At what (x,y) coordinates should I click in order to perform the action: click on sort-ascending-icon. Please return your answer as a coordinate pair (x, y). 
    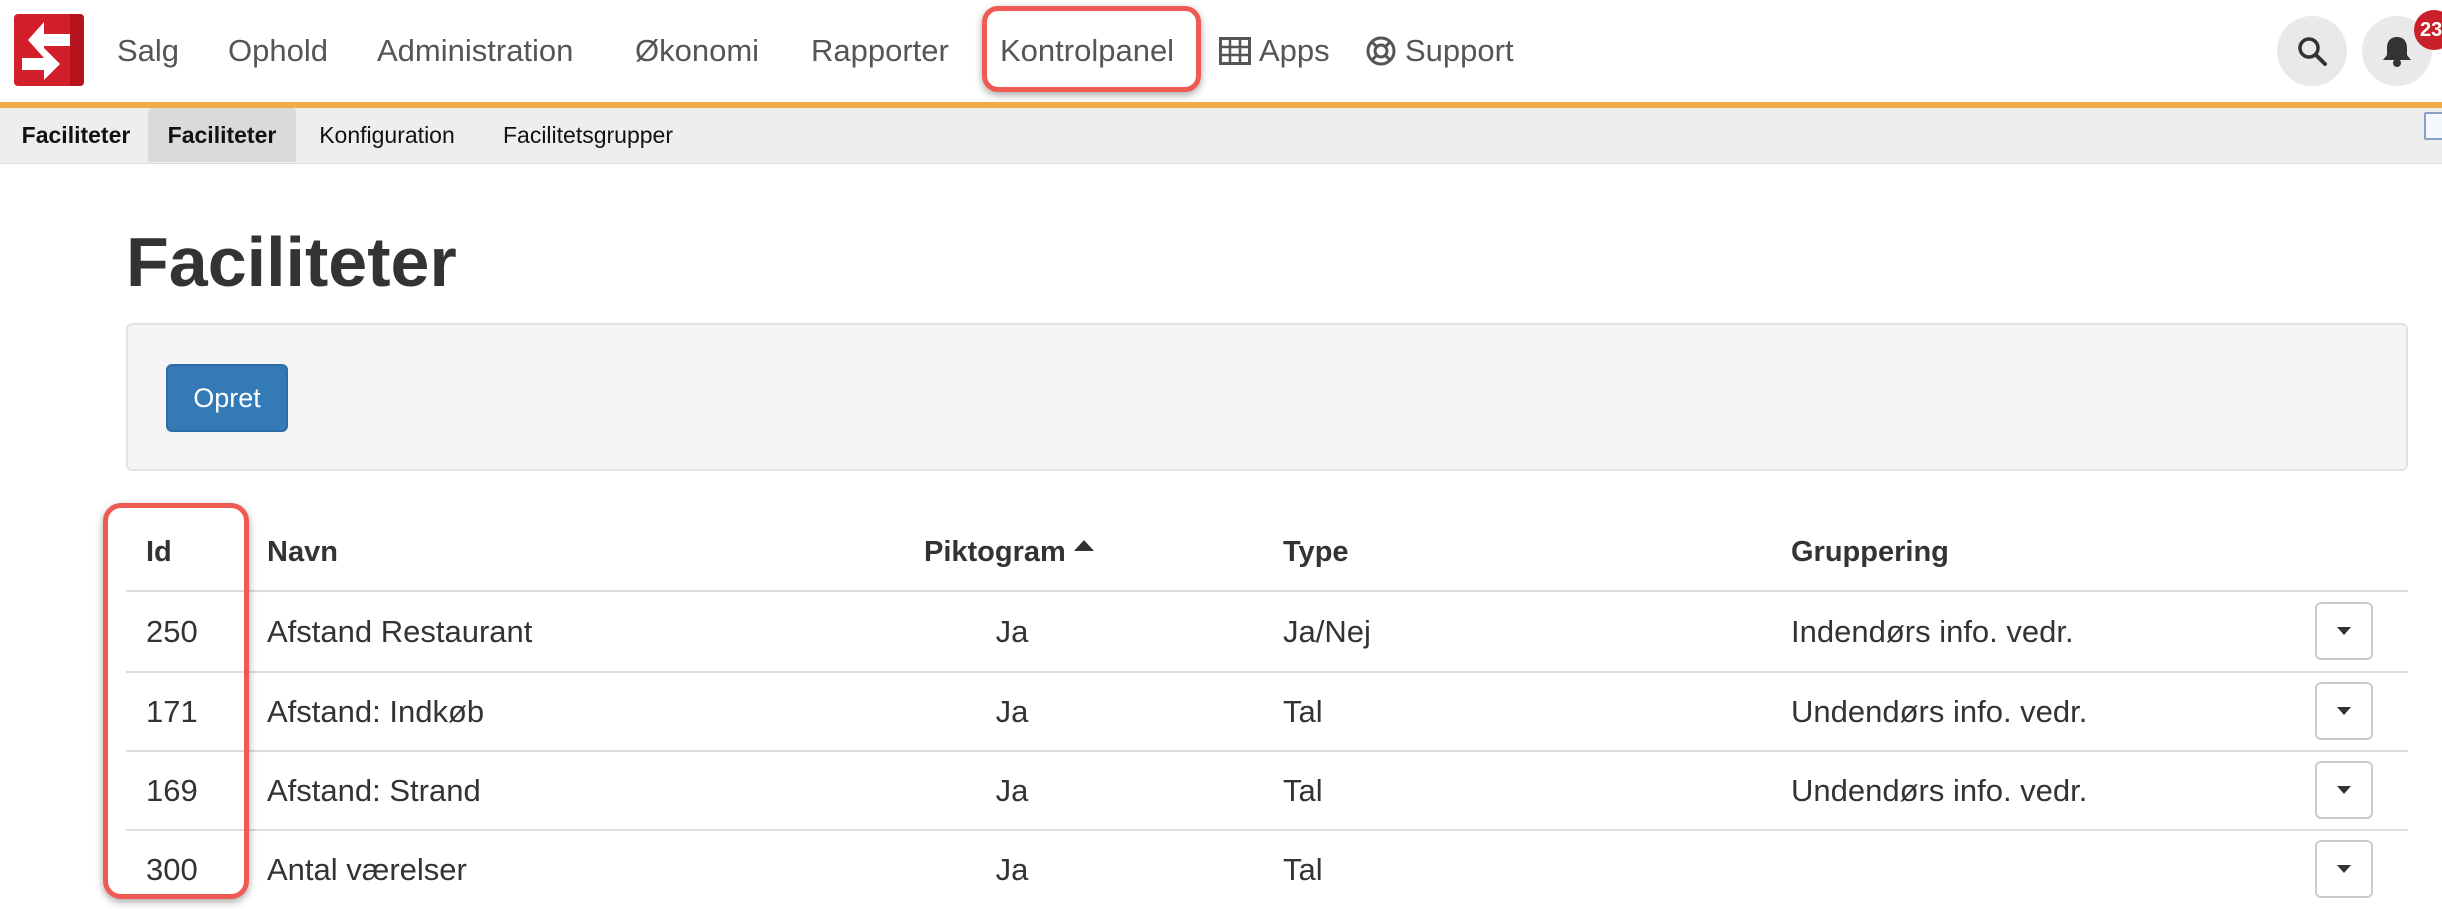
    Looking at the image, I should click on (1083, 545).